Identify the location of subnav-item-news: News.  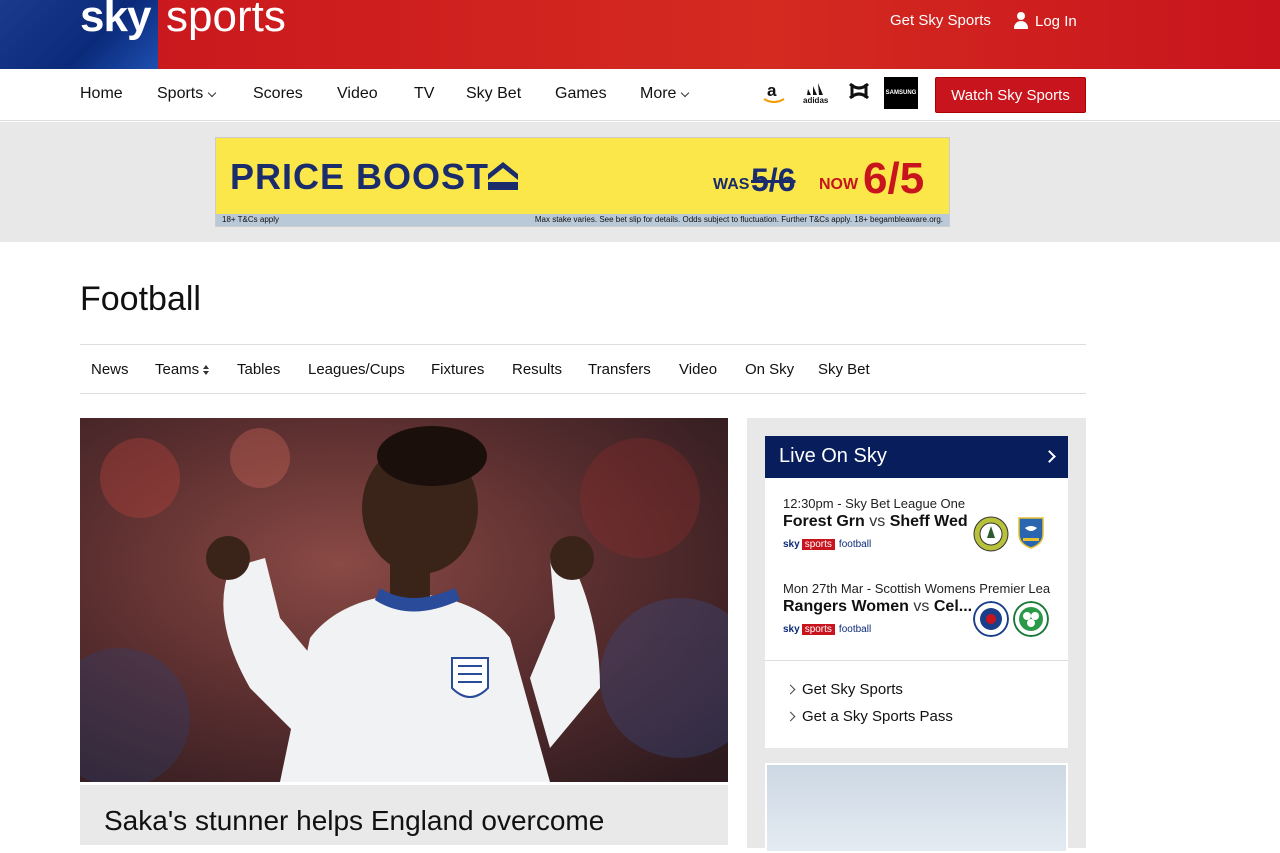
(110, 369).